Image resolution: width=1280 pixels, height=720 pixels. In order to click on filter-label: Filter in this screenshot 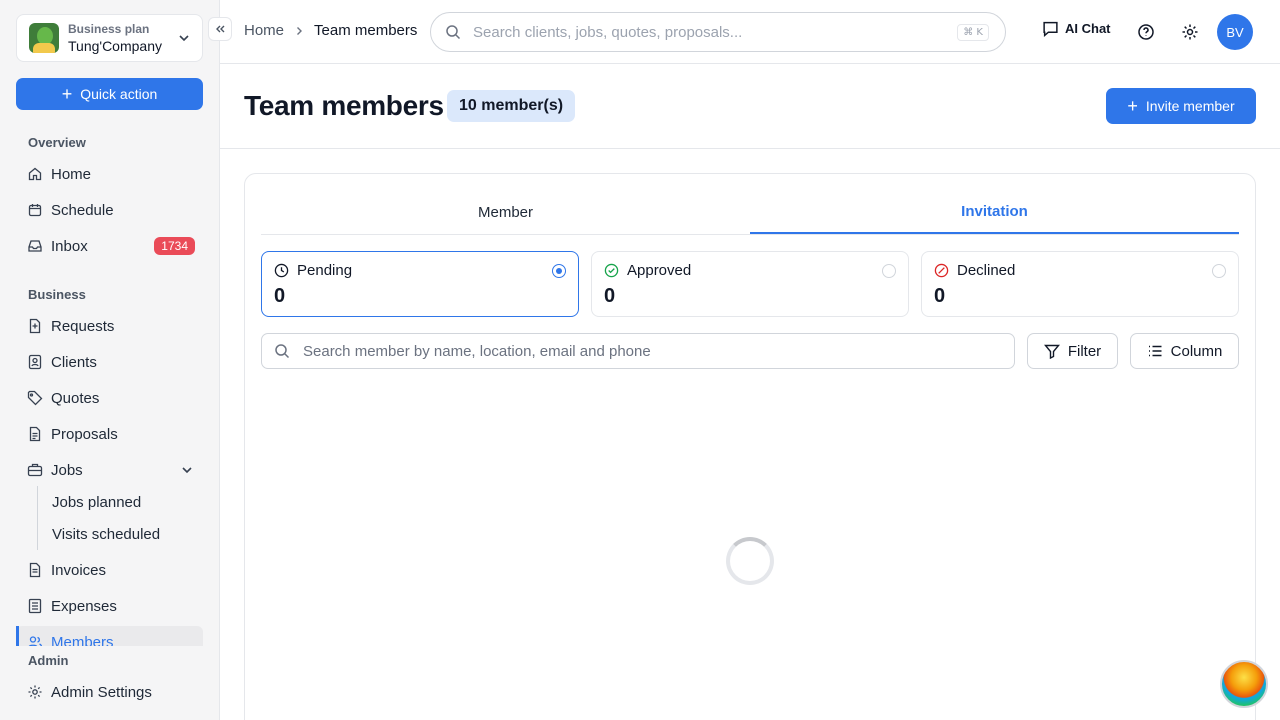, I will do `click(1084, 351)`.